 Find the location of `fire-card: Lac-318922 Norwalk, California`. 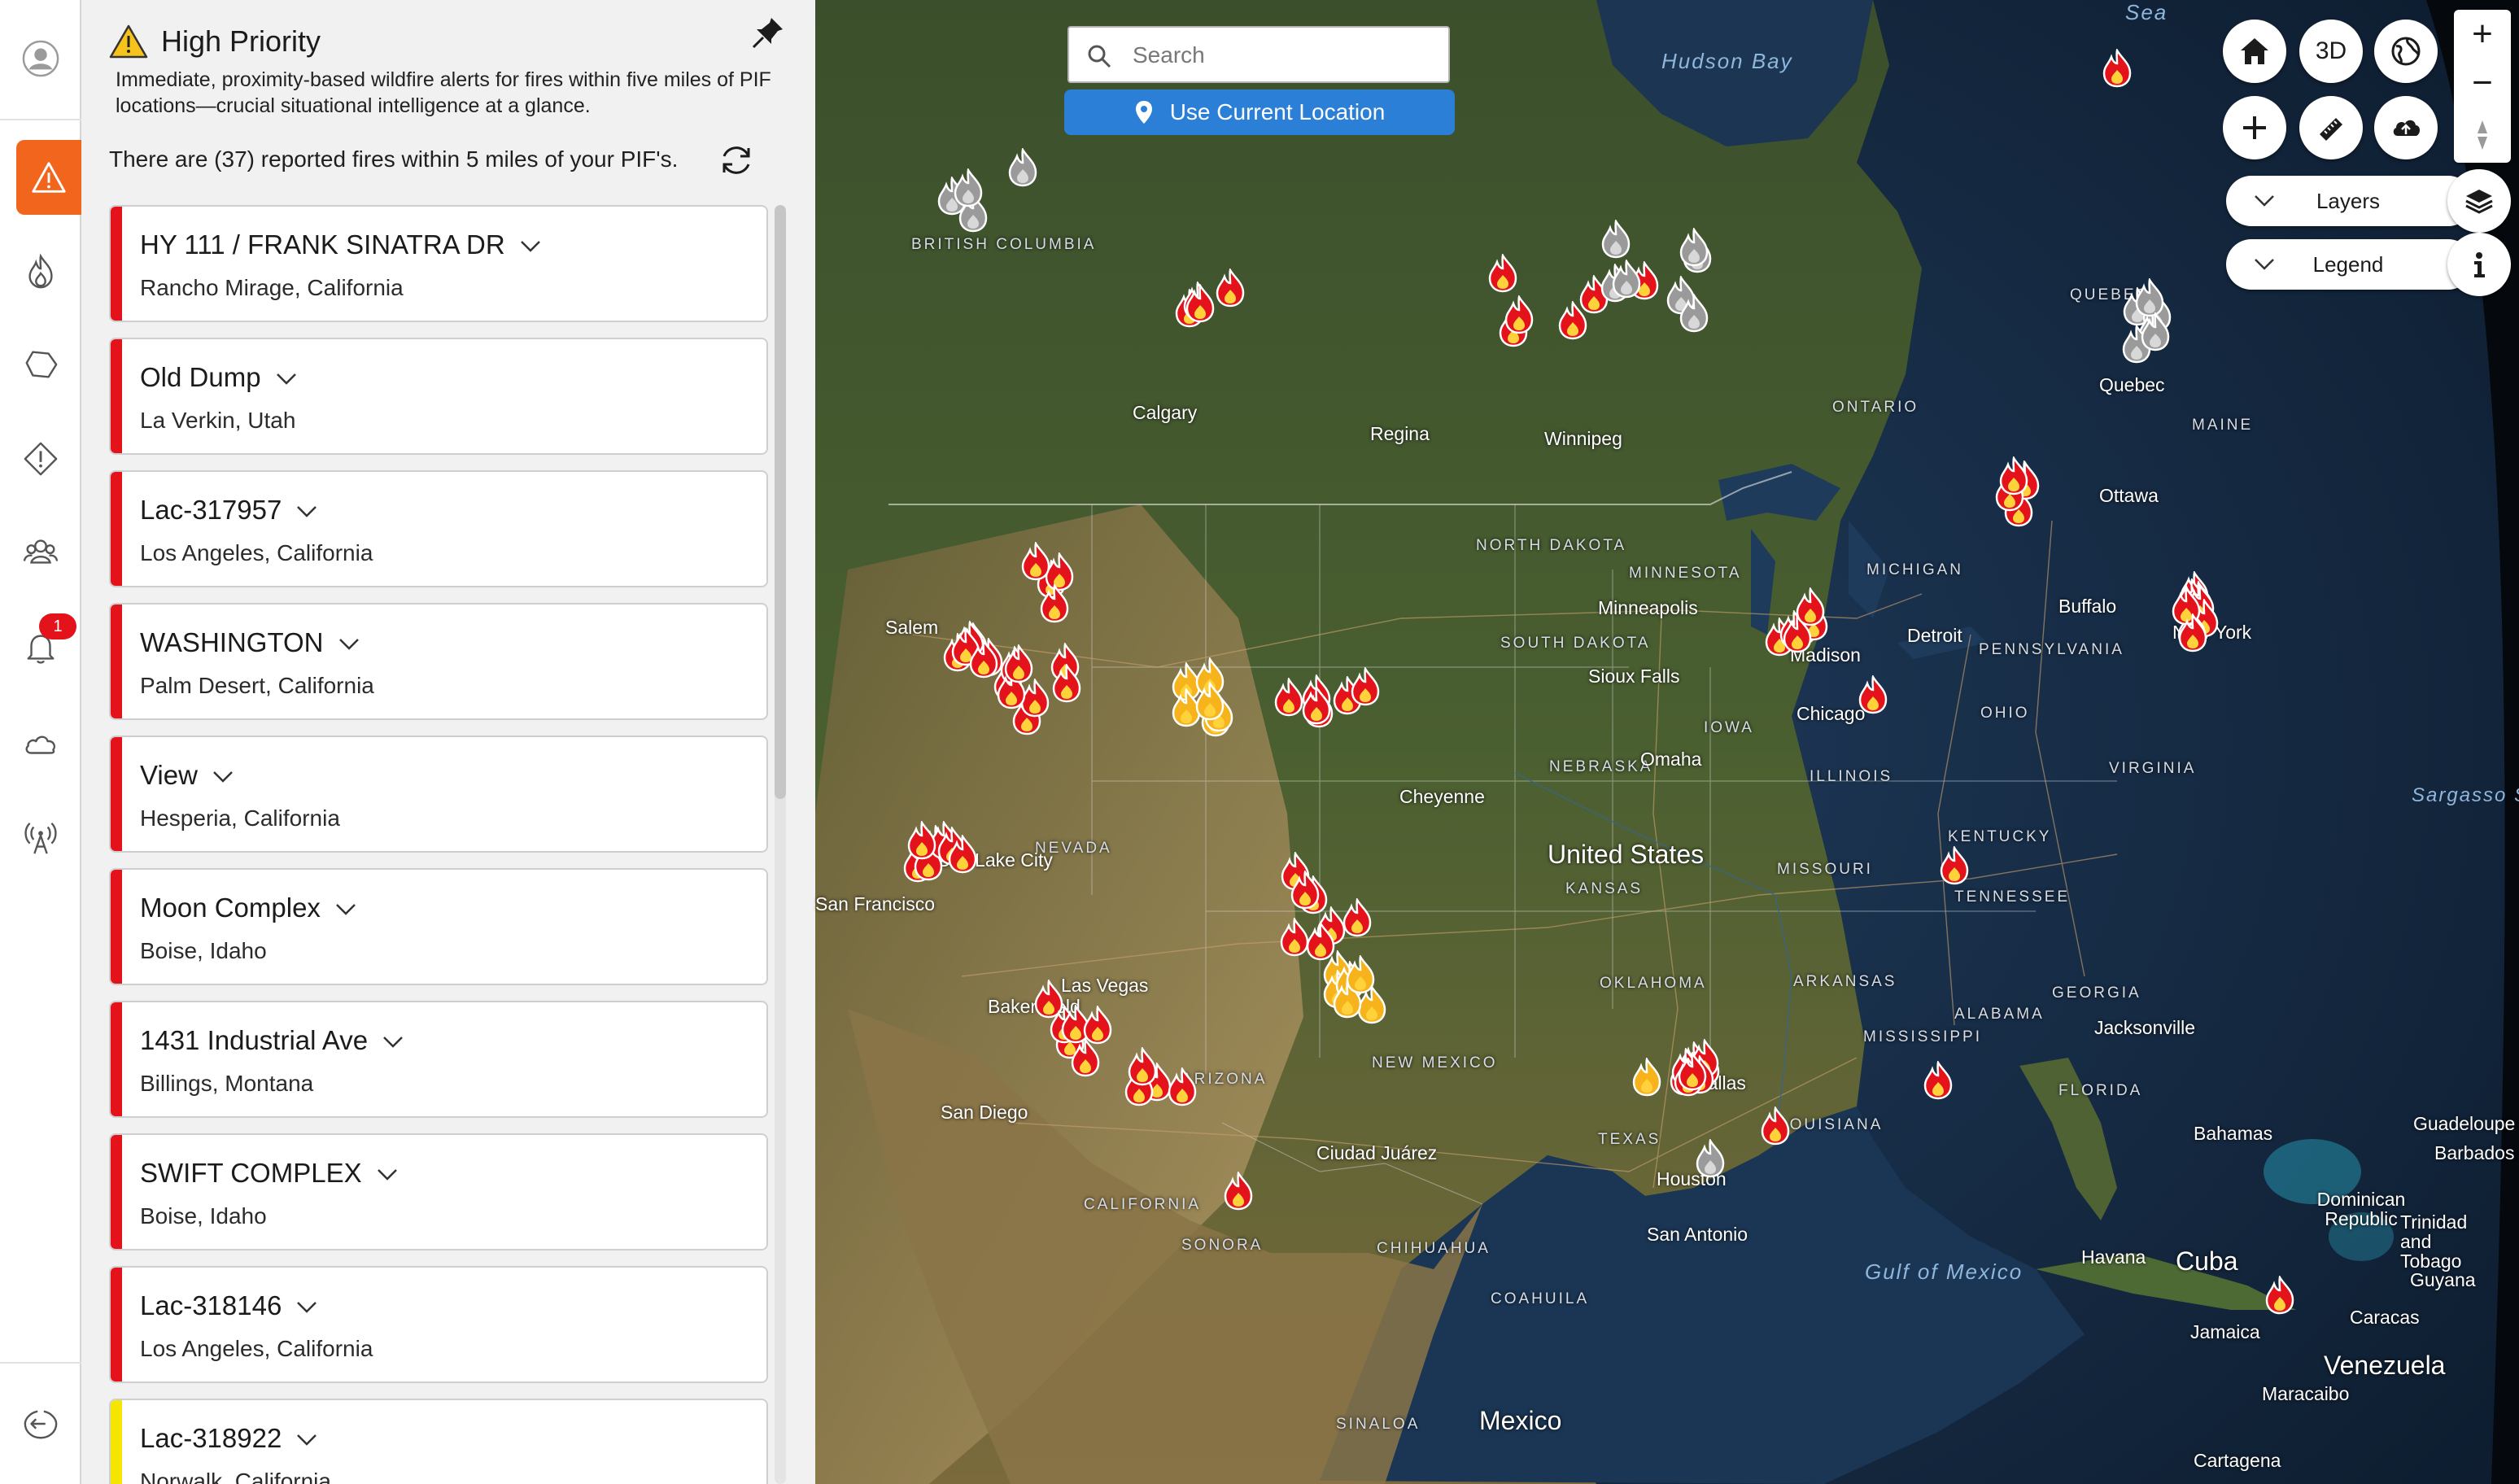

fire-card: Lac-318922 Norwalk, California is located at coordinates (439, 1442).